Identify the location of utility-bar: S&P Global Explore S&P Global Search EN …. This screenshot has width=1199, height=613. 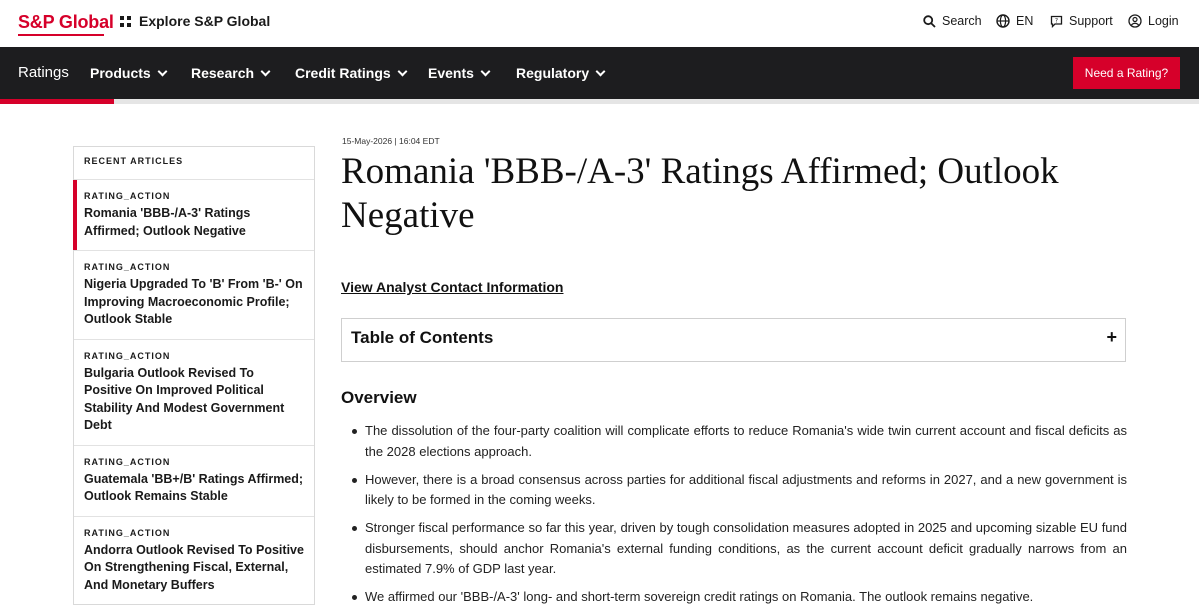
(599, 23).